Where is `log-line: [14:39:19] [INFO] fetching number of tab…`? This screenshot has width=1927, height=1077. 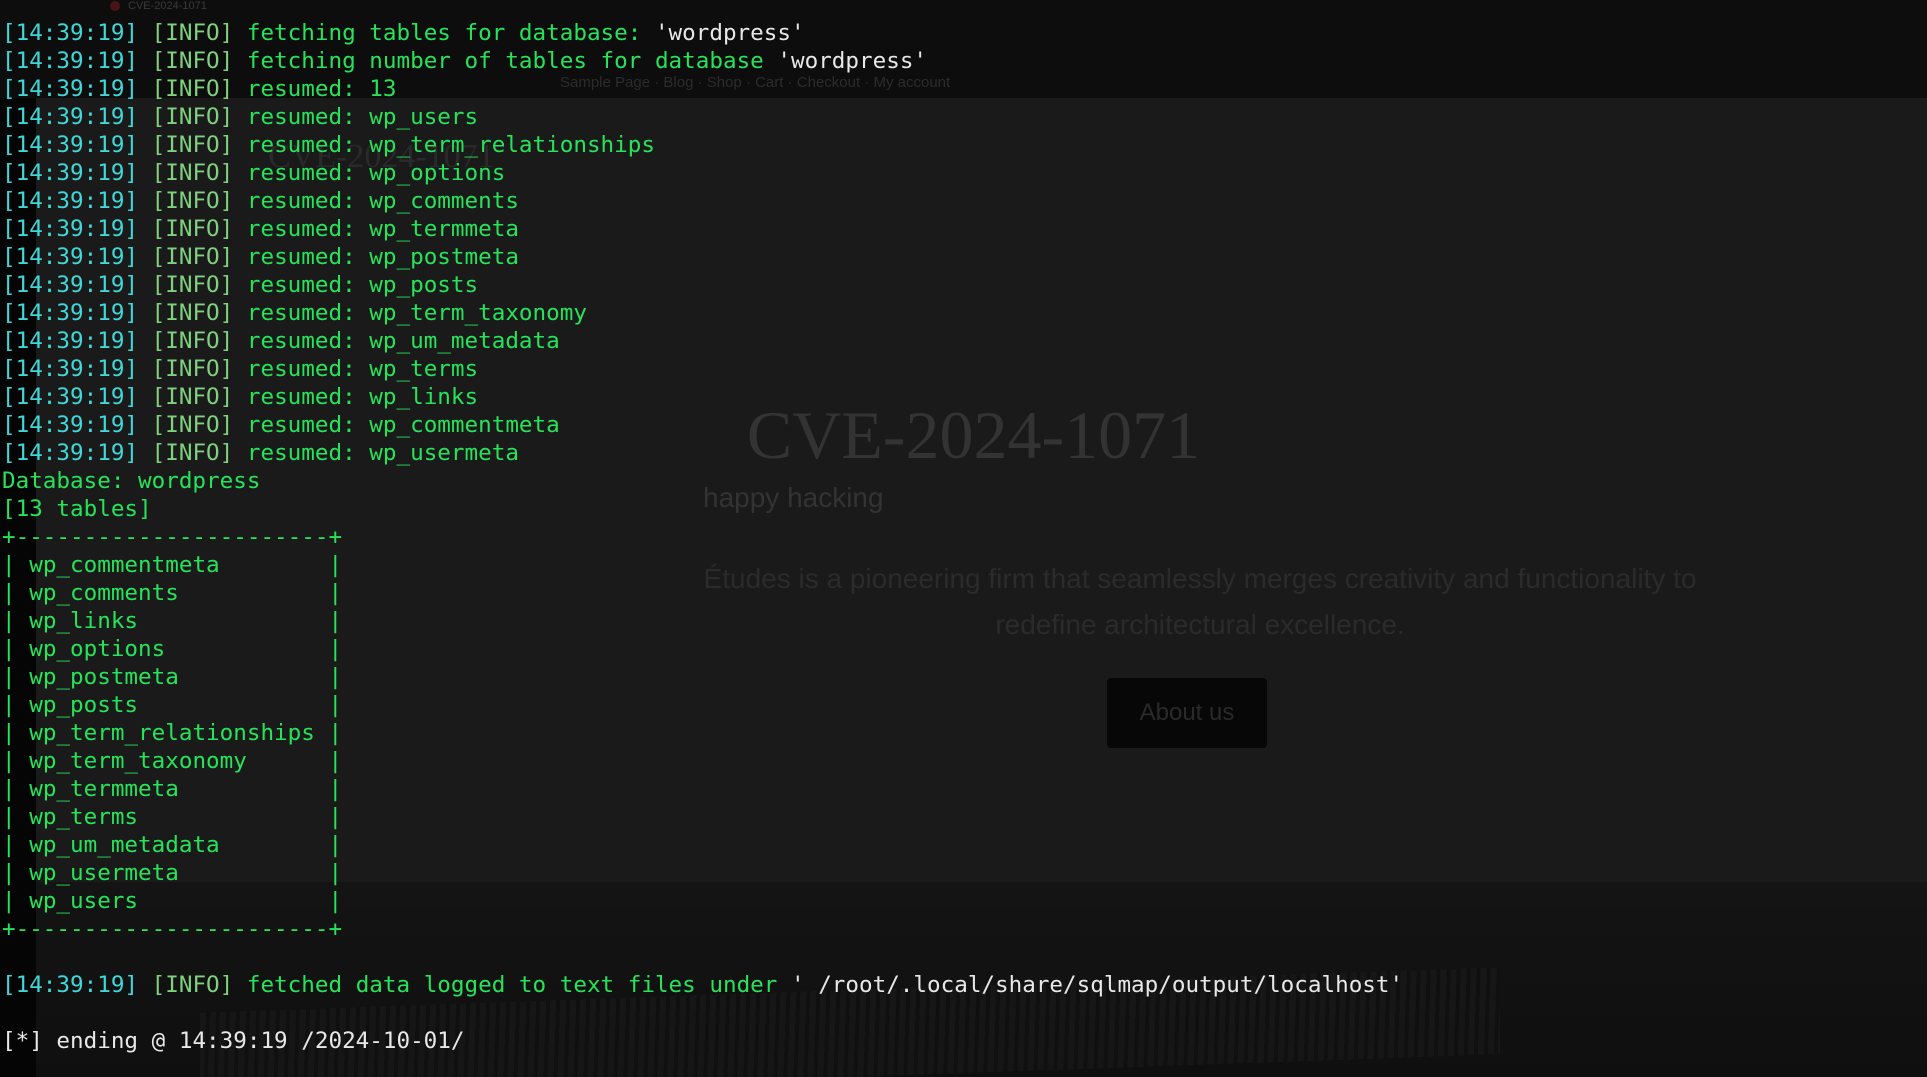 log-line: [14:39:19] [INFO] fetching number of tab… is located at coordinates (464, 61).